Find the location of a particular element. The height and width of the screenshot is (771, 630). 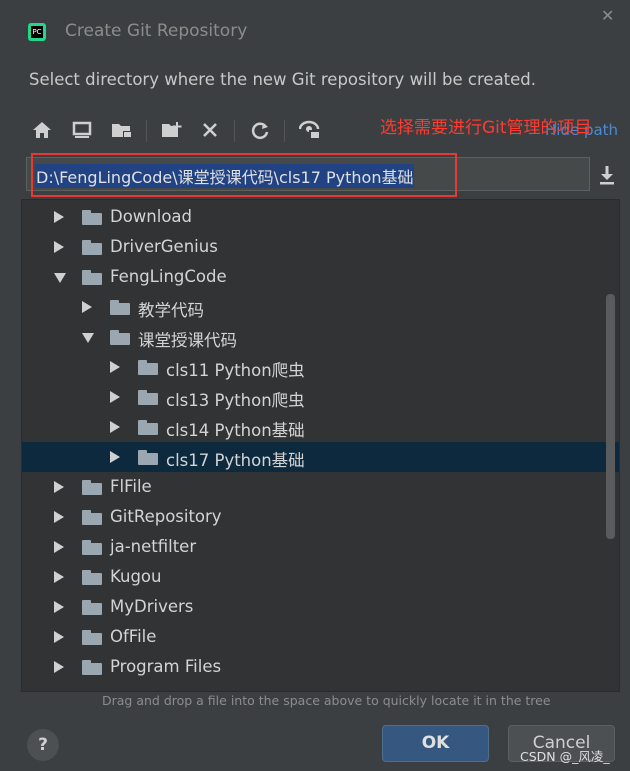

tree-row: cls11 Python爬虫 is located at coordinates (320, 367).